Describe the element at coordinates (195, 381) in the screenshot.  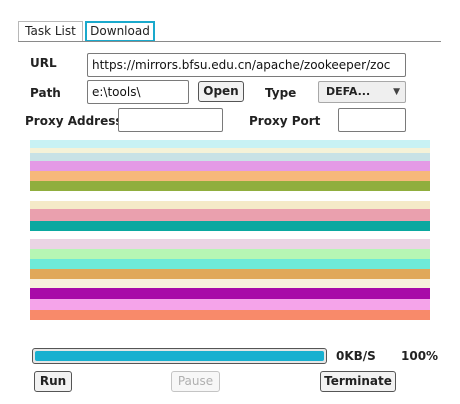
I see `pause-button: Pause` at that location.